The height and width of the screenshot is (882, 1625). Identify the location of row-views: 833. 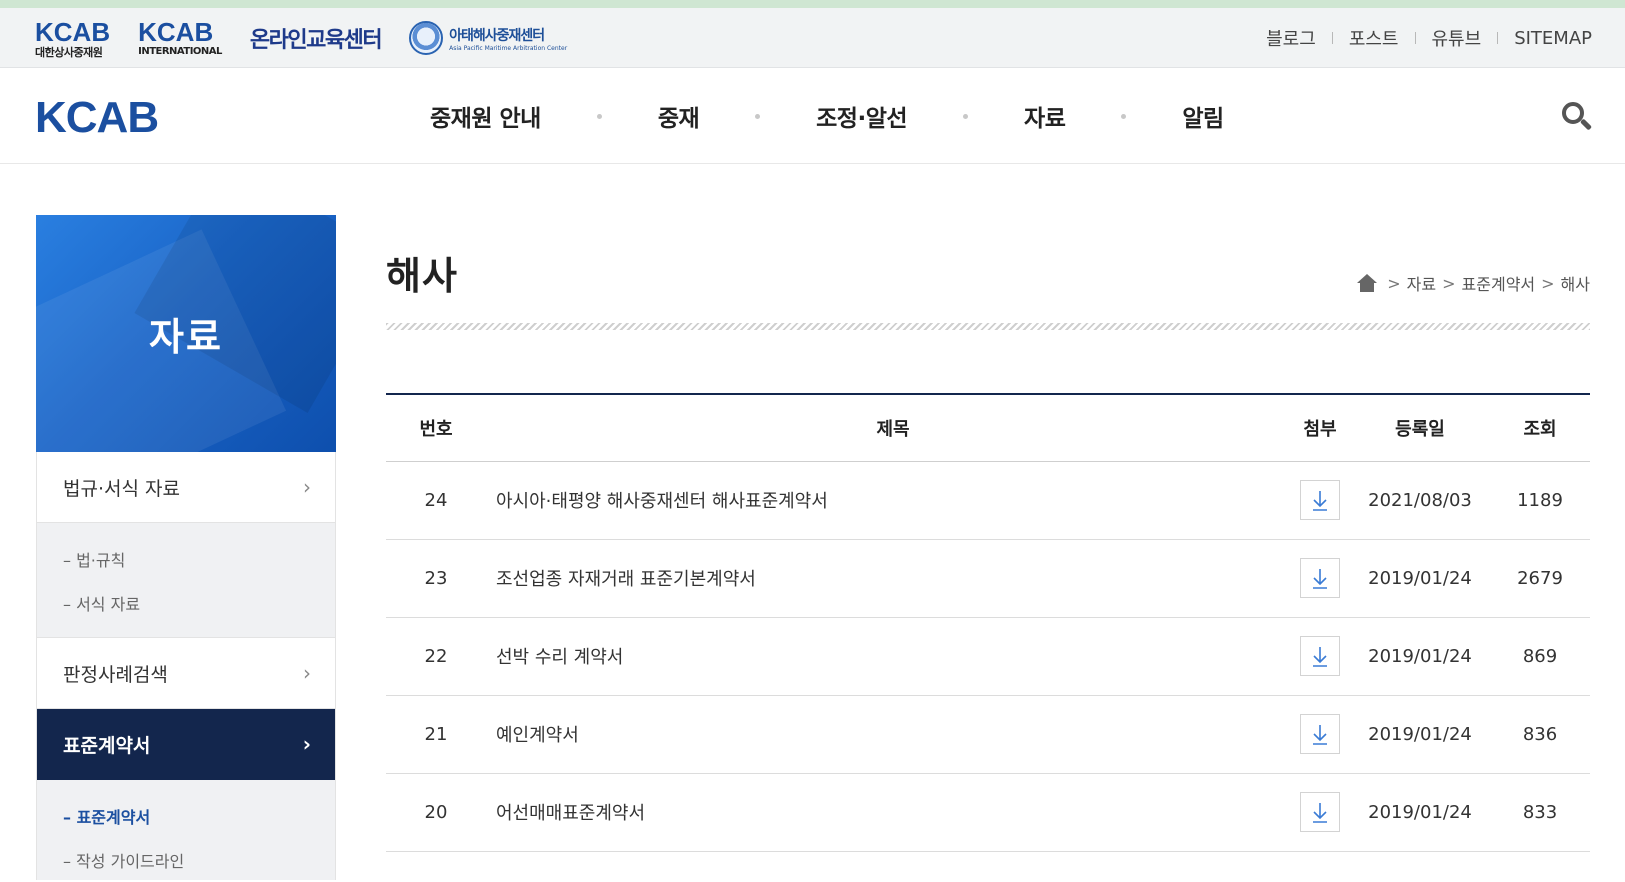
(1540, 812).